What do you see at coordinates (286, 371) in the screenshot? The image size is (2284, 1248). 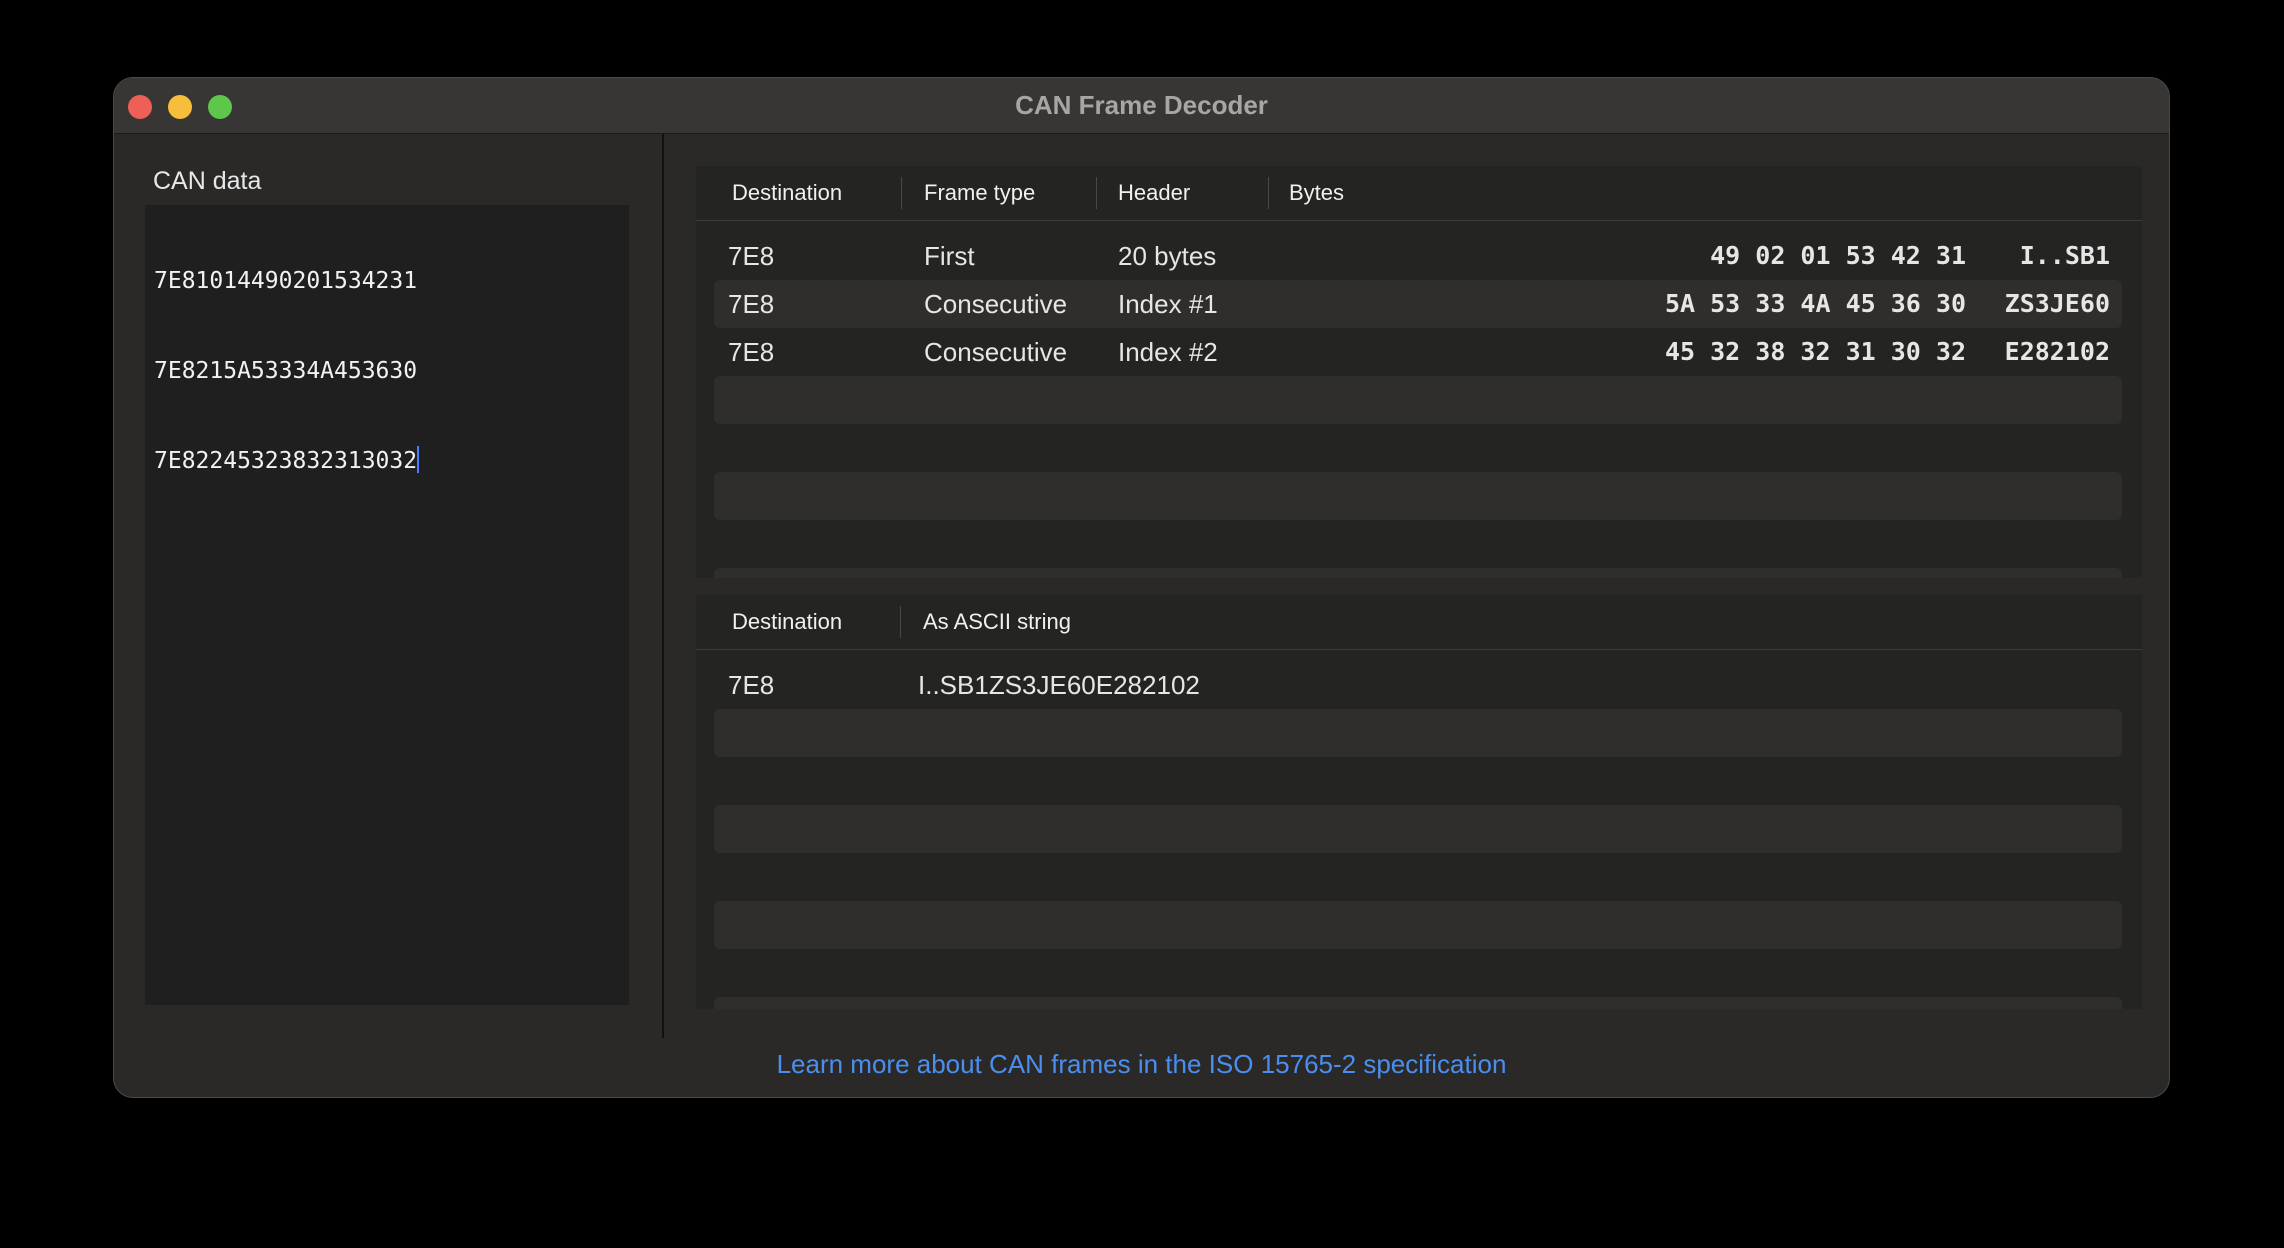 I see `can-data-line-text: 7E8215A53334A453630` at bounding box center [286, 371].